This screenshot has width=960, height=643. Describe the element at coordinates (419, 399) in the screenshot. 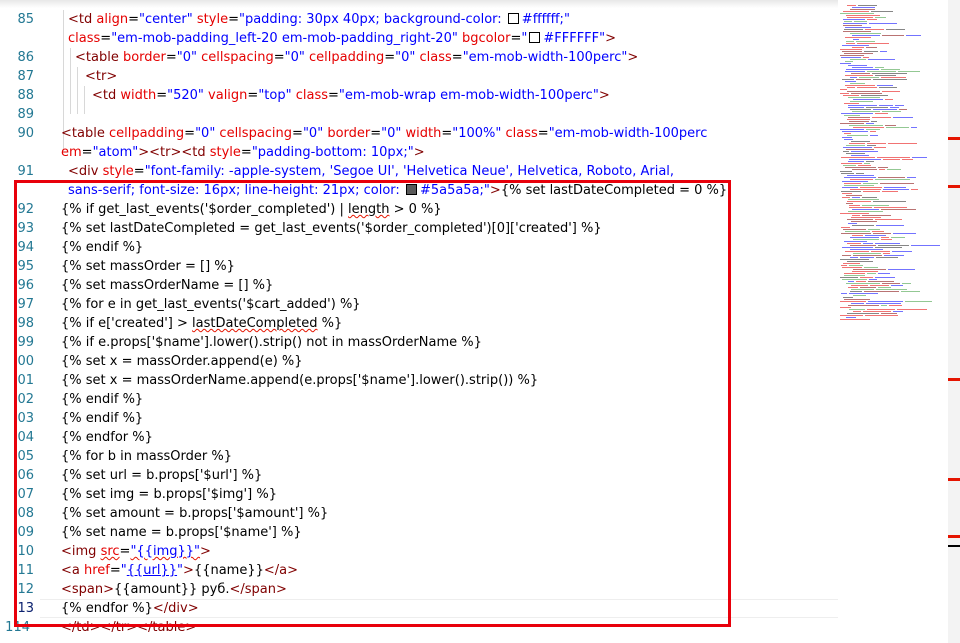

I see `code-line: 02 {% endif %}` at that location.